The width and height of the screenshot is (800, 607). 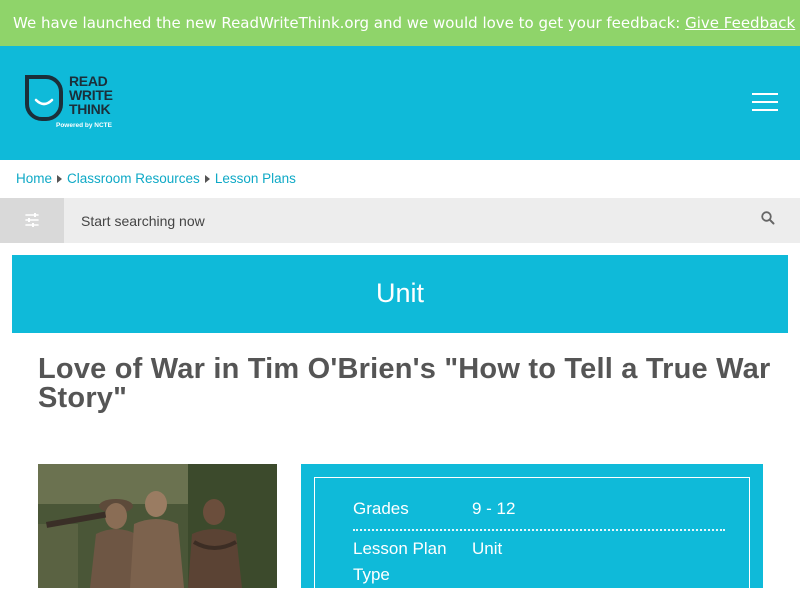 I want to click on breadcrumb-lesson-plans: Lesson Plans, so click(x=255, y=178).